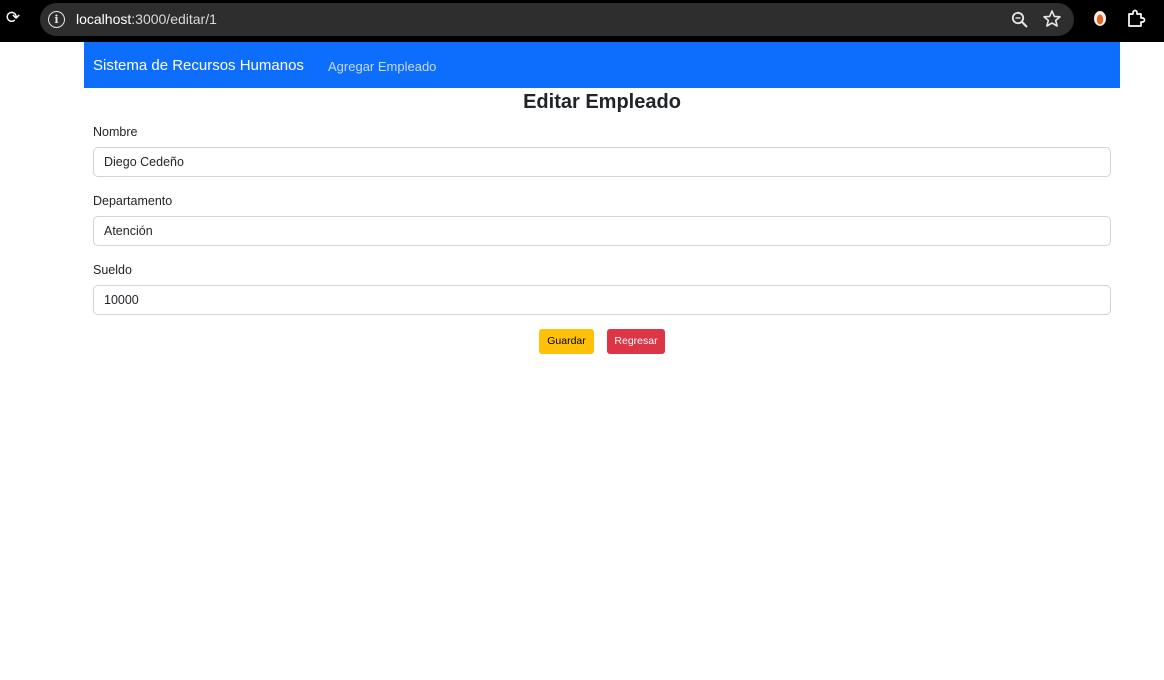  I want to click on extensions-puzzle-icon, so click(1136, 18).